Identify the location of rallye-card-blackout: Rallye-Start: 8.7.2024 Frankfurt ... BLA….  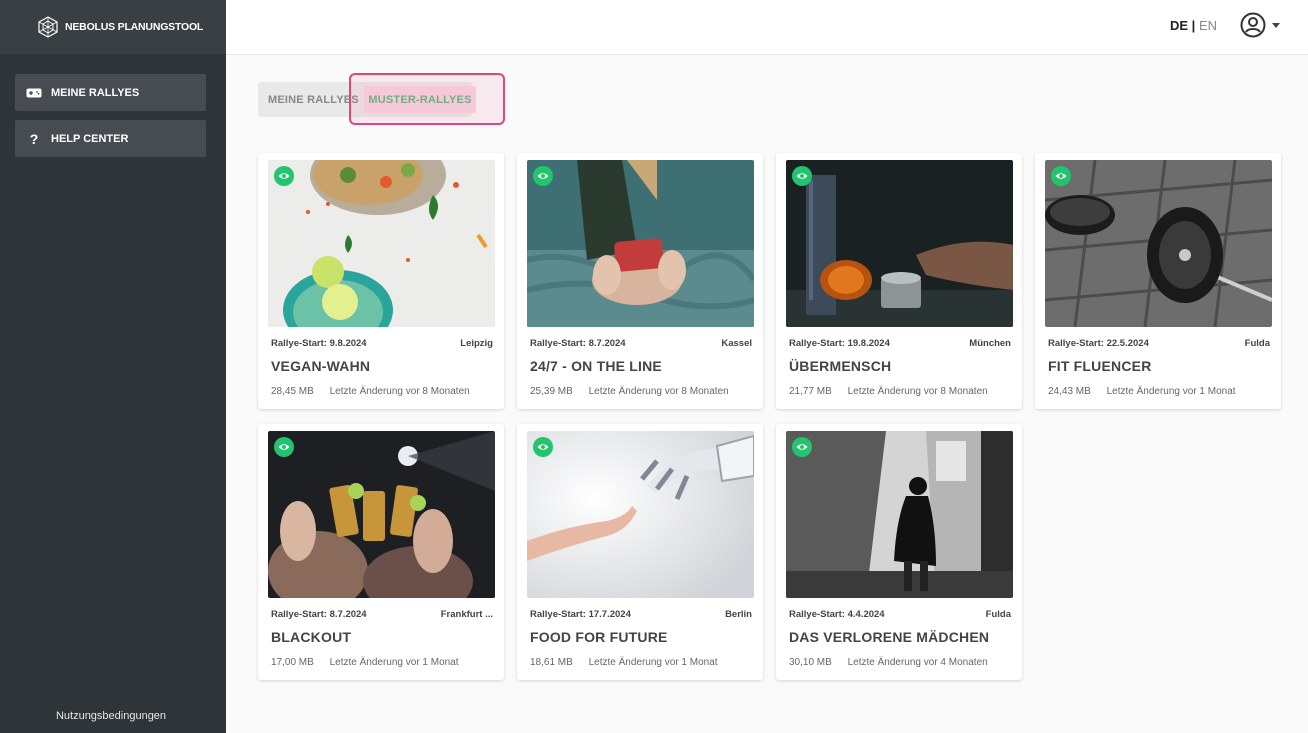
(381, 552).